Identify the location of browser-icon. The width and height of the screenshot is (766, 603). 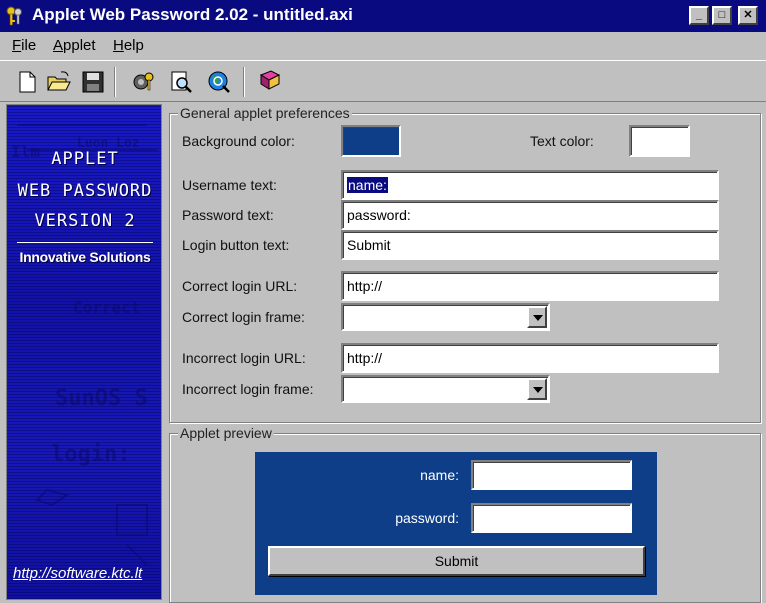
(219, 82).